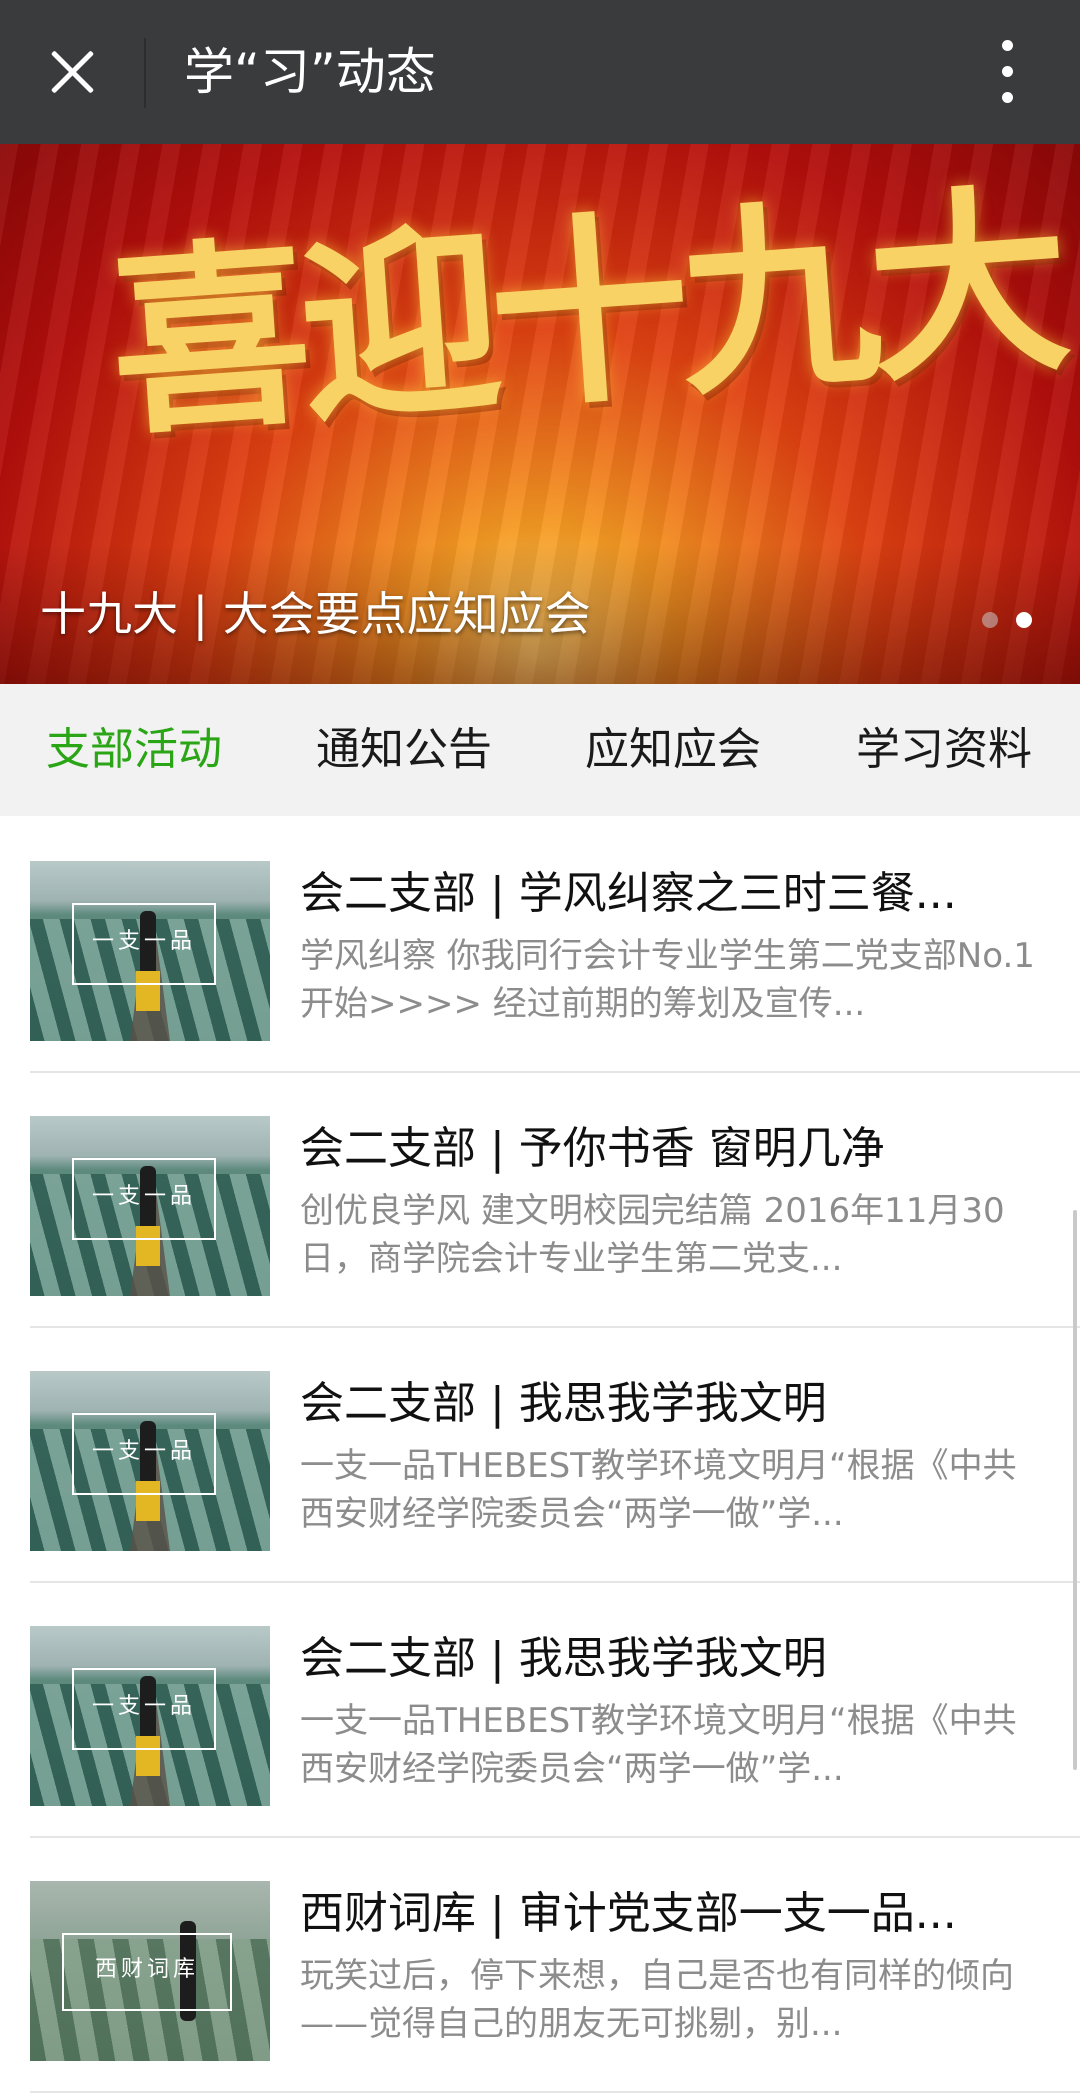  What do you see at coordinates (145, 73) in the screenshot?
I see `header-divider` at bounding box center [145, 73].